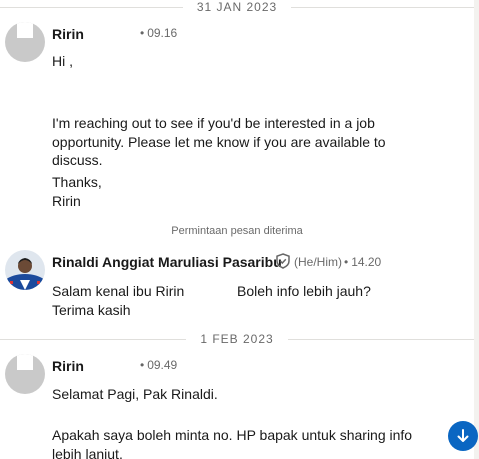 The image size is (479, 459). I want to click on message-text: Terima kasih, so click(91, 310).